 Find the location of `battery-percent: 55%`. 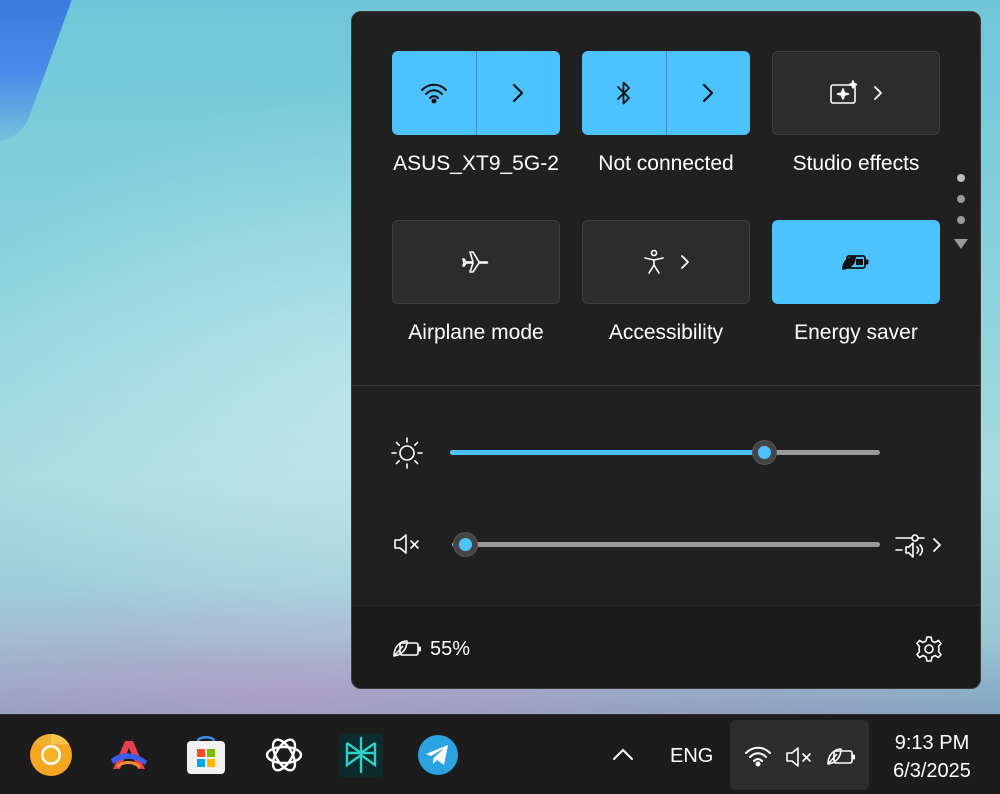

battery-percent: 55% is located at coordinates (450, 649).